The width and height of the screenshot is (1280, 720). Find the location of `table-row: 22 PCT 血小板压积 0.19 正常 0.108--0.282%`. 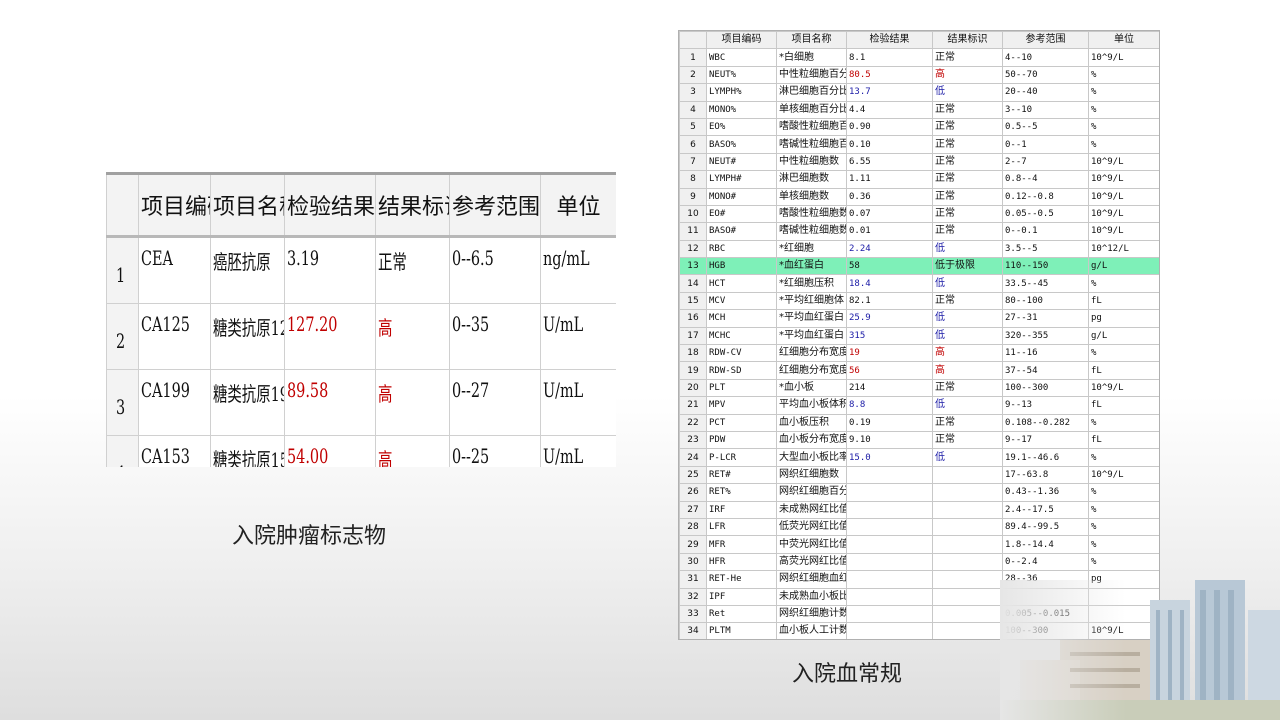

table-row: 22 PCT 血小板压积 0.19 正常 0.108--0.282% is located at coordinates (919, 422).